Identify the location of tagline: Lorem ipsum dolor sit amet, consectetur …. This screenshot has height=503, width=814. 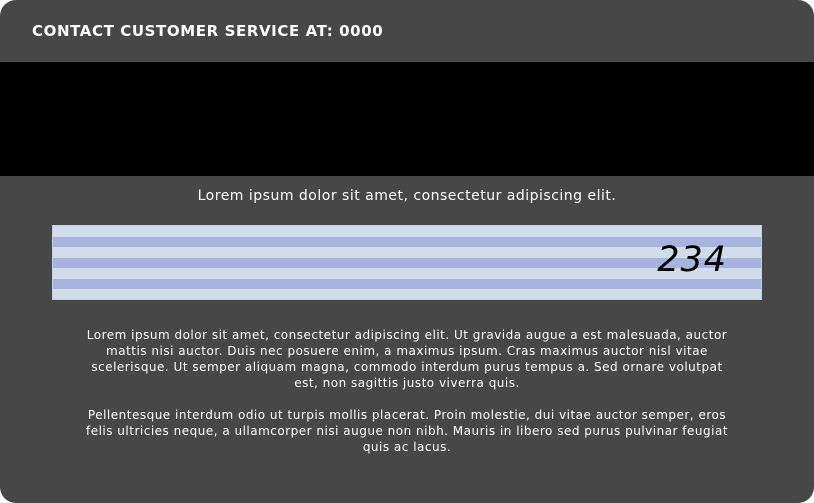
(407, 196).